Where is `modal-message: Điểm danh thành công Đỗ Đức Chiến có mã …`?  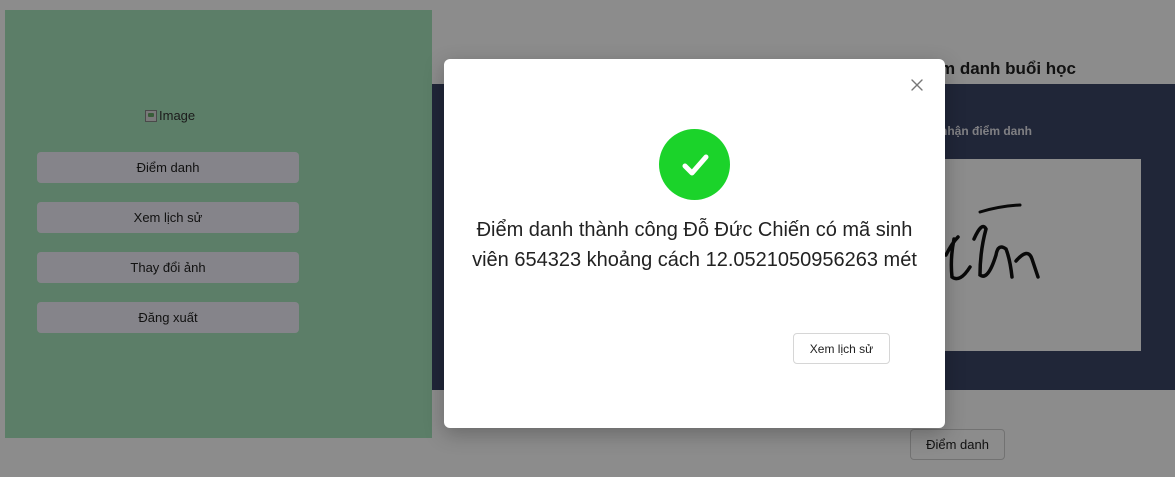 modal-message: Điểm danh thành công Đỗ Đức Chiến có mã … is located at coordinates (694, 245).